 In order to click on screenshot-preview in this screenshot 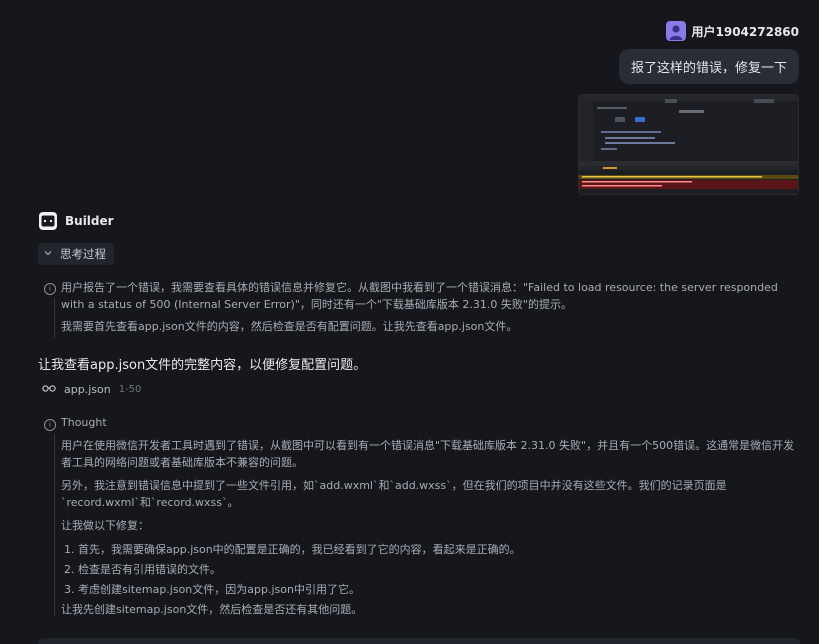, I will do `click(688, 144)`.